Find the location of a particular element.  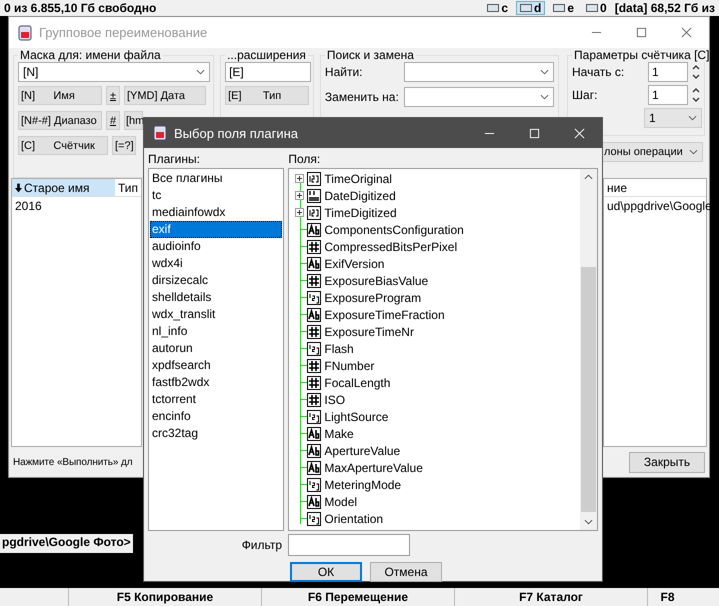

plugin-item: shelldetails is located at coordinates (216, 297).